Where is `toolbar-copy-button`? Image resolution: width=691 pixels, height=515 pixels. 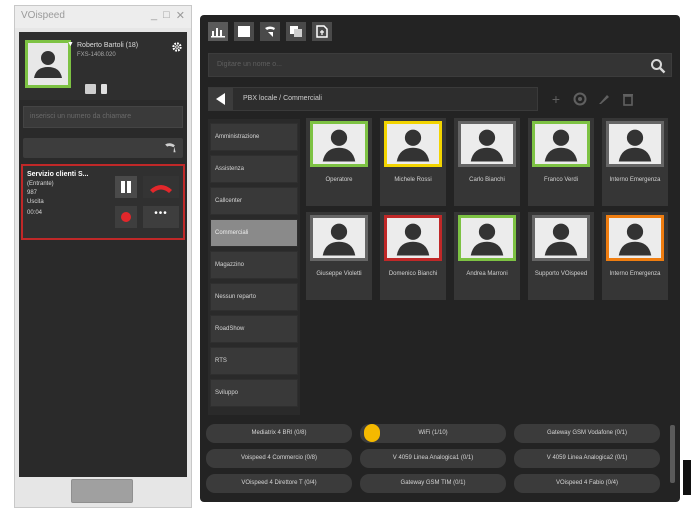
toolbar-copy-button is located at coordinates (296, 31).